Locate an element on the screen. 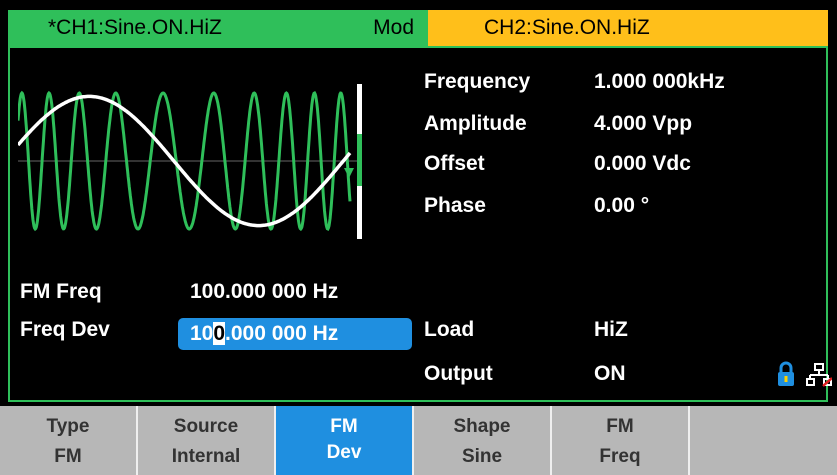 The height and width of the screenshot is (475, 837). fm-freq-value: 100.000 000 Hz is located at coordinates (264, 292).